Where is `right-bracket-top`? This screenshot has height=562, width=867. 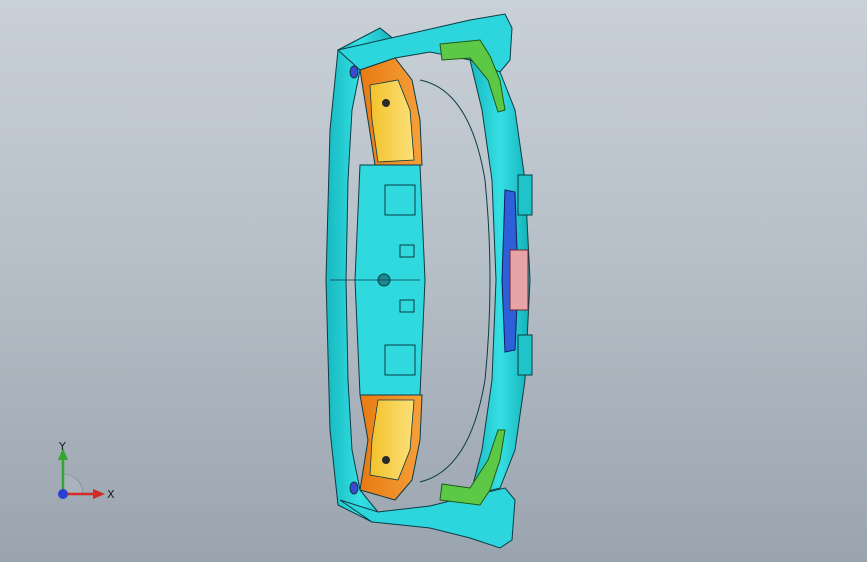 right-bracket-top is located at coordinates (525, 195).